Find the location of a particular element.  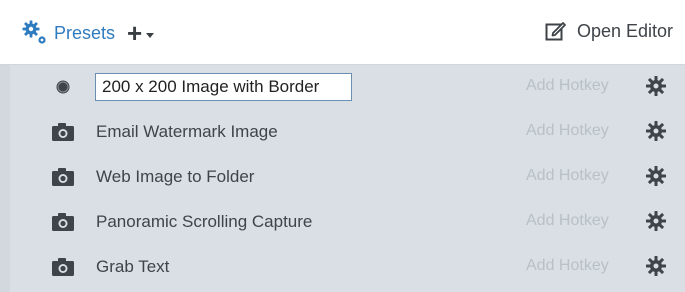

open-editor-button: Open Editor is located at coordinates (609, 31).